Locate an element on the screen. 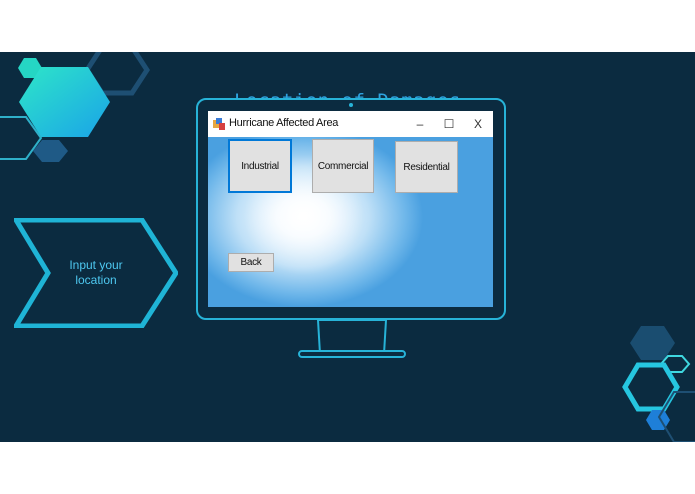 This screenshot has height=494, width=695. industrial-button: Industrial is located at coordinates (260, 166).